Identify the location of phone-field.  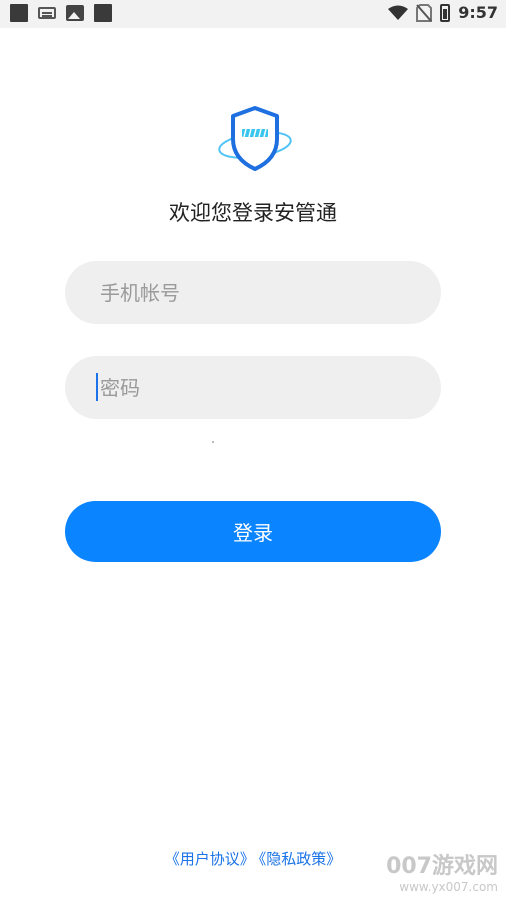
(253, 292).